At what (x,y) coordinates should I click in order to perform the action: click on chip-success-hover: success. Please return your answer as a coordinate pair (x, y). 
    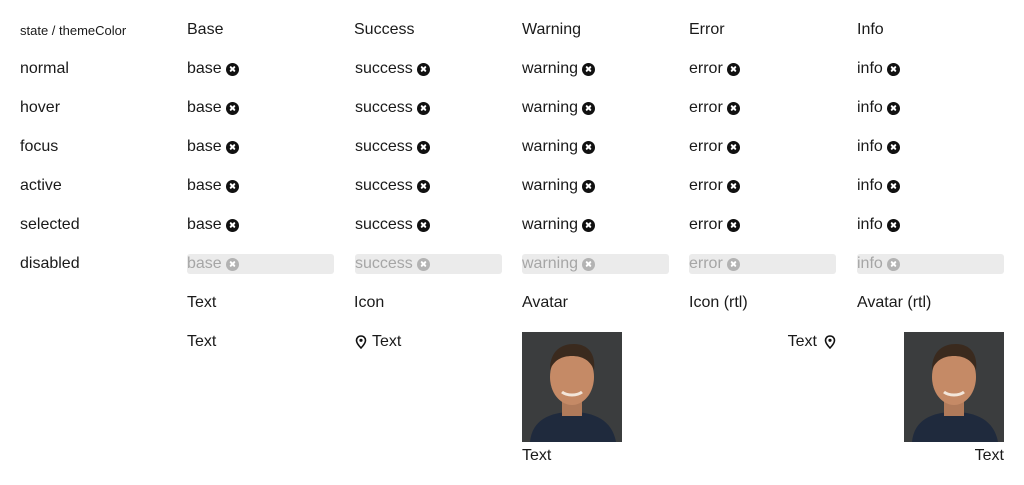
    Looking at the image, I should click on (392, 108).